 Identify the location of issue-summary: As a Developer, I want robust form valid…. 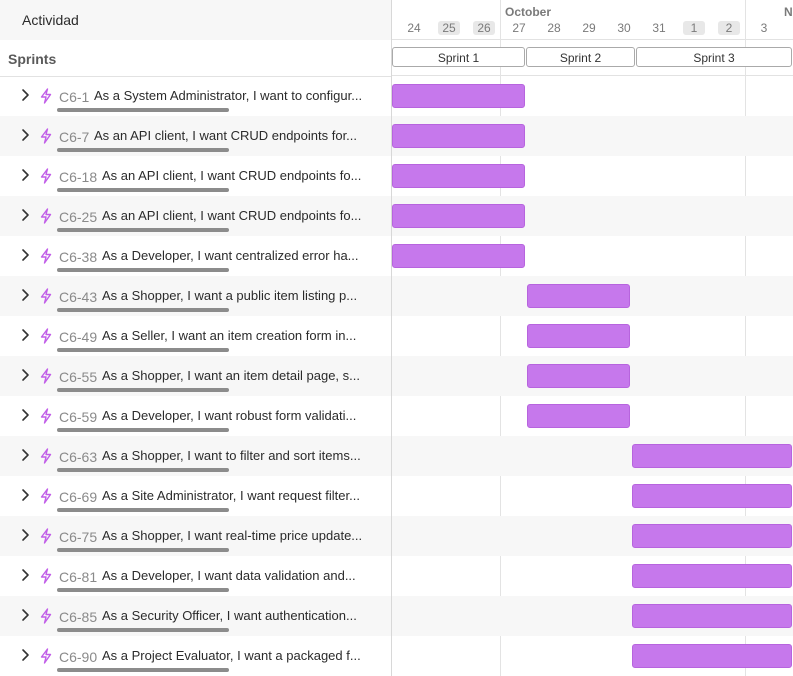
(229, 415).